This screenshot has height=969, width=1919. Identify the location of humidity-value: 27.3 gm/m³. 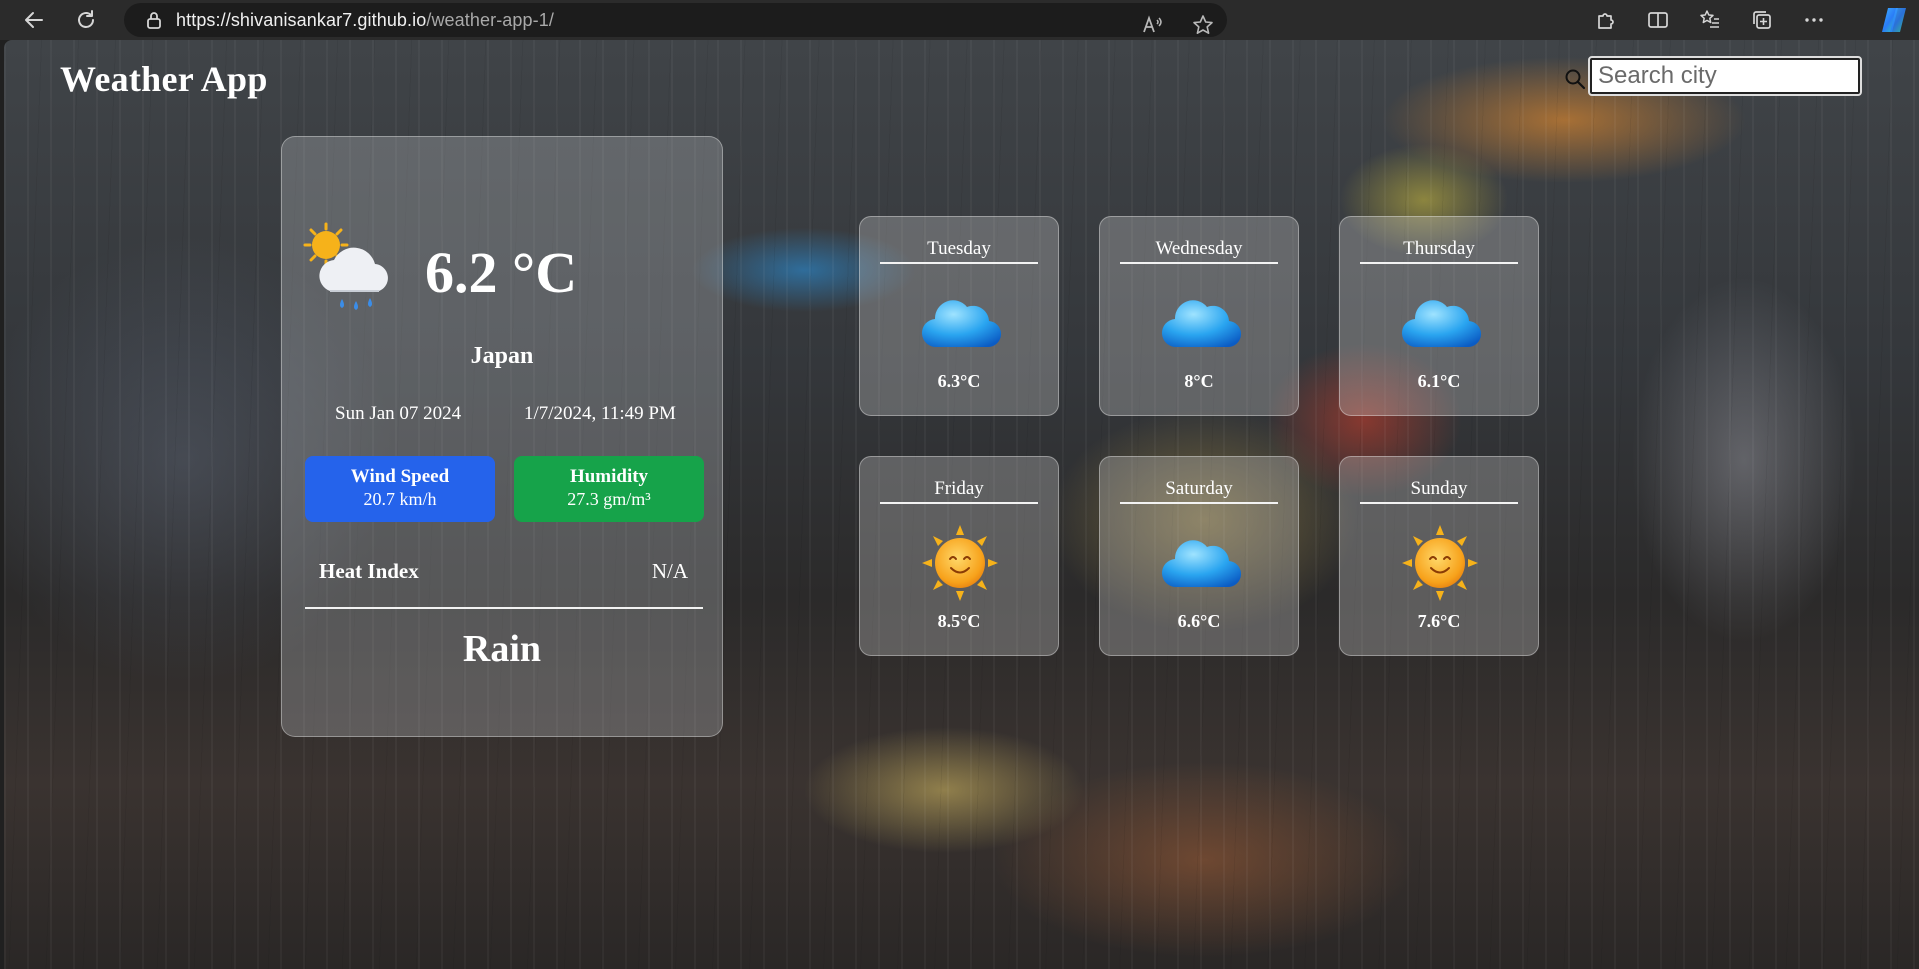
(609, 499).